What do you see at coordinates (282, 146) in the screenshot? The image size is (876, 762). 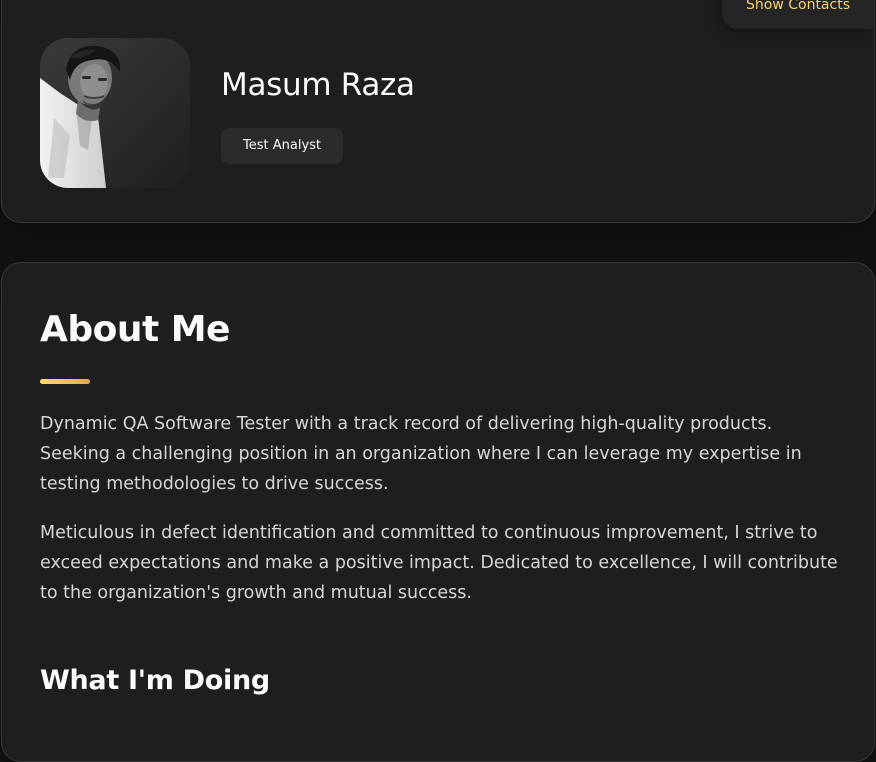 I see `role-badge: Test Analyst` at bounding box center [282, 146].